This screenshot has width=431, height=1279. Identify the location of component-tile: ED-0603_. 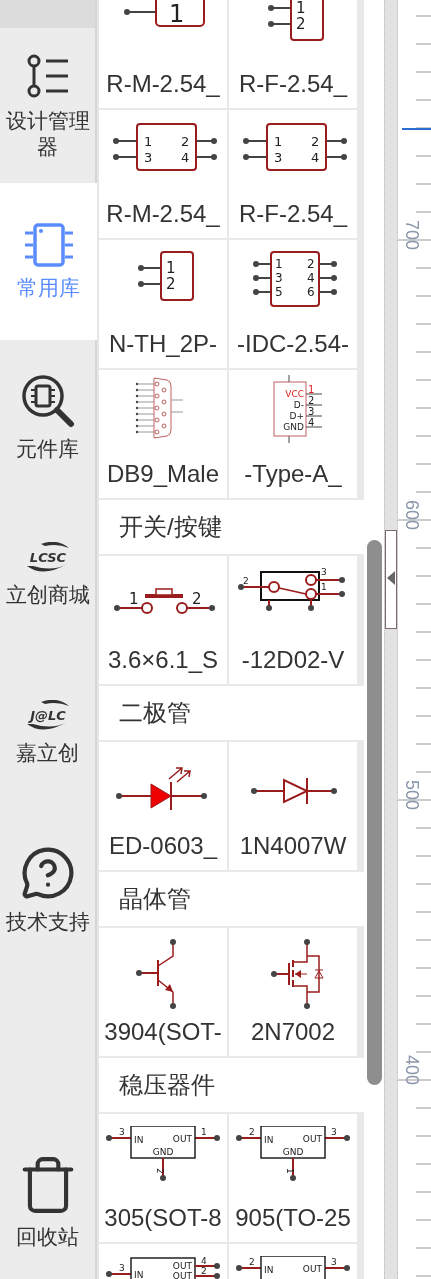
(163, 806).